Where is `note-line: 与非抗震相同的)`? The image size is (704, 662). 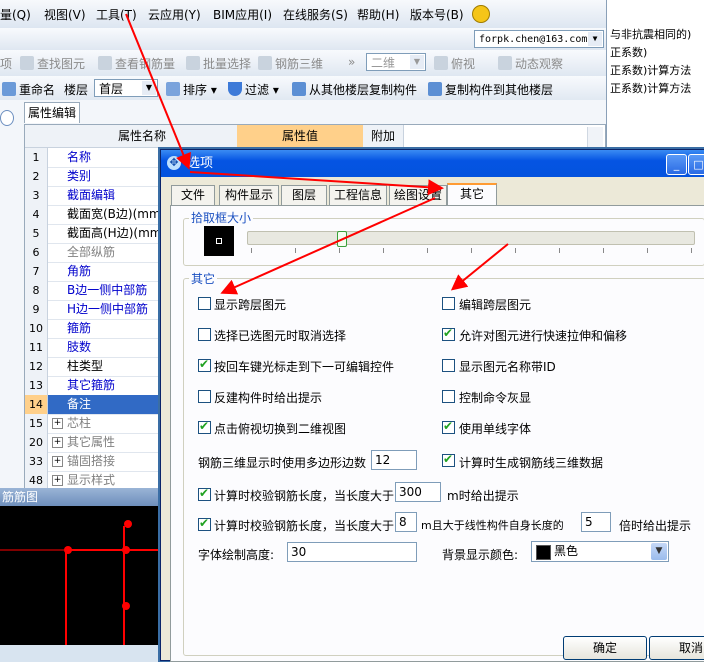 note-line: 与非抗震相同的) is located at coordinates (651, 34).